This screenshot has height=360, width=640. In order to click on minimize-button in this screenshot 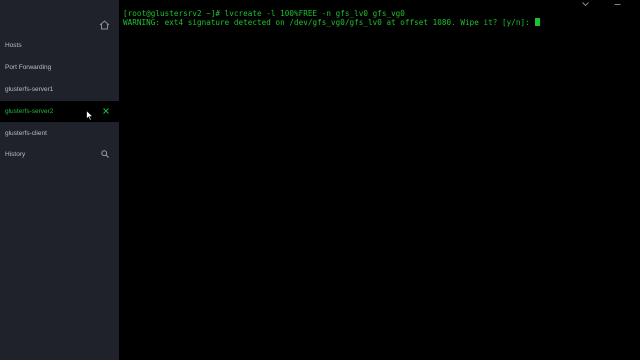, I will do `click(617, 4)`.